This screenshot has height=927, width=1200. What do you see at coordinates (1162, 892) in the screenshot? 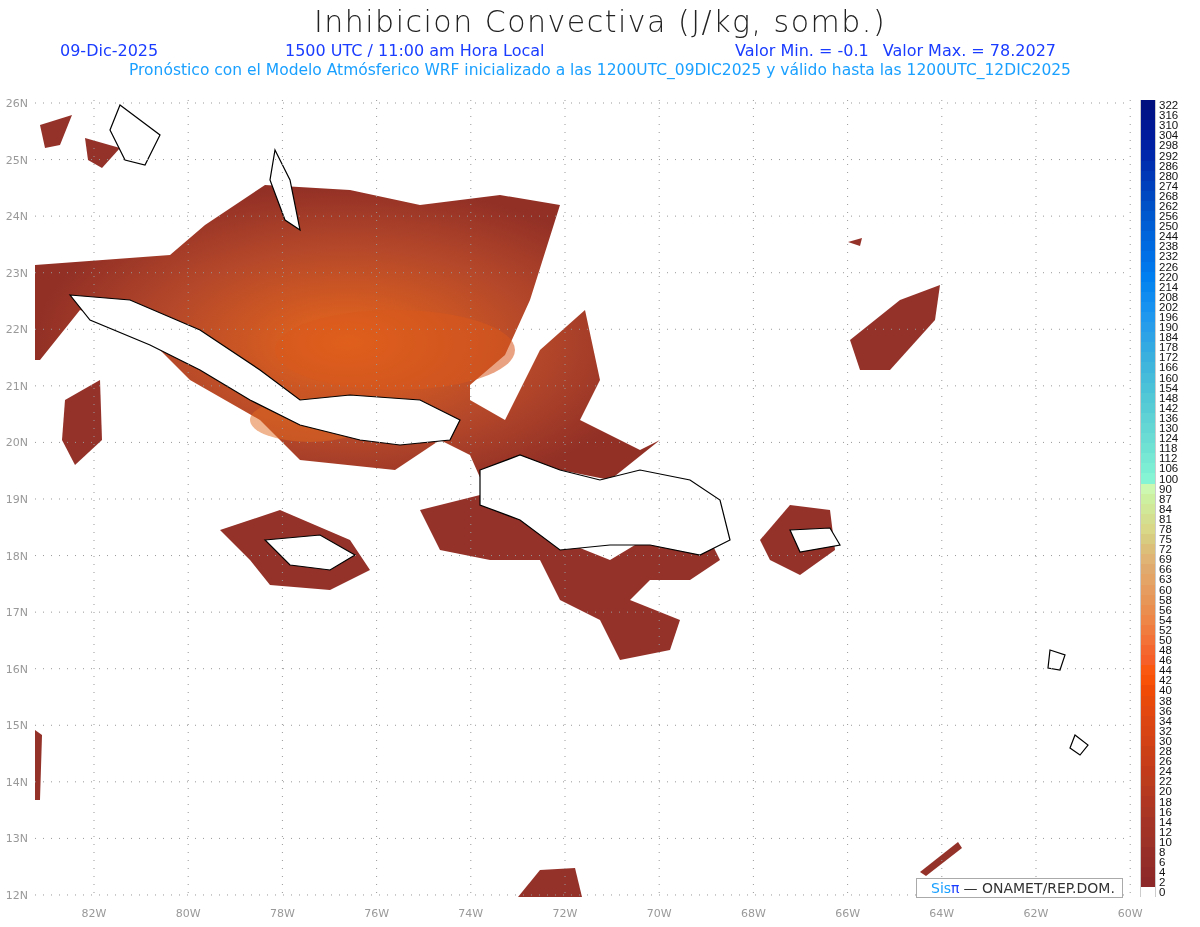
I see `scale-value-label: 0` at bounding box center [1162, 892].